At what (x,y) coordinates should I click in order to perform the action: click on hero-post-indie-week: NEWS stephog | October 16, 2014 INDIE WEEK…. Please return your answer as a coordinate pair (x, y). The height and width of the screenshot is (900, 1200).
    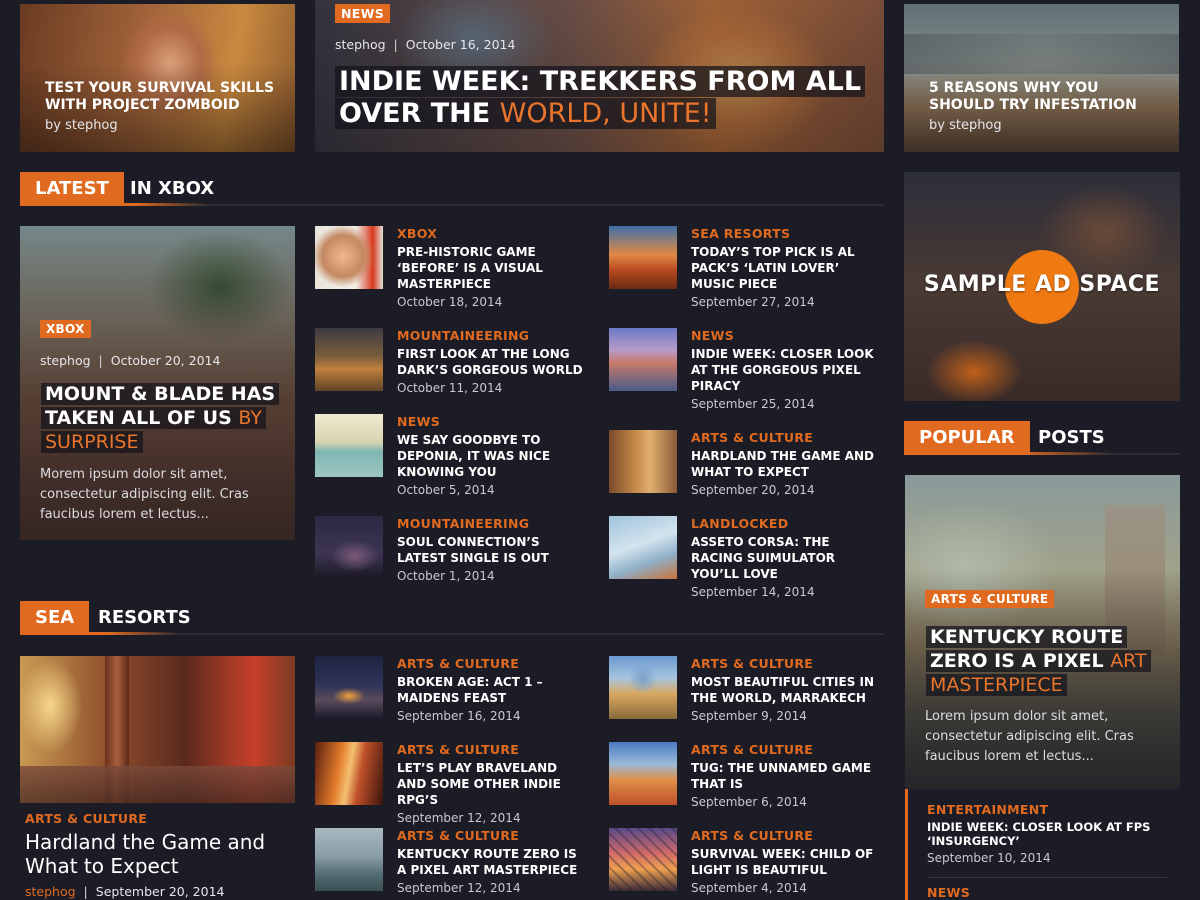
    Looking at the image, I should click on (599, 76).